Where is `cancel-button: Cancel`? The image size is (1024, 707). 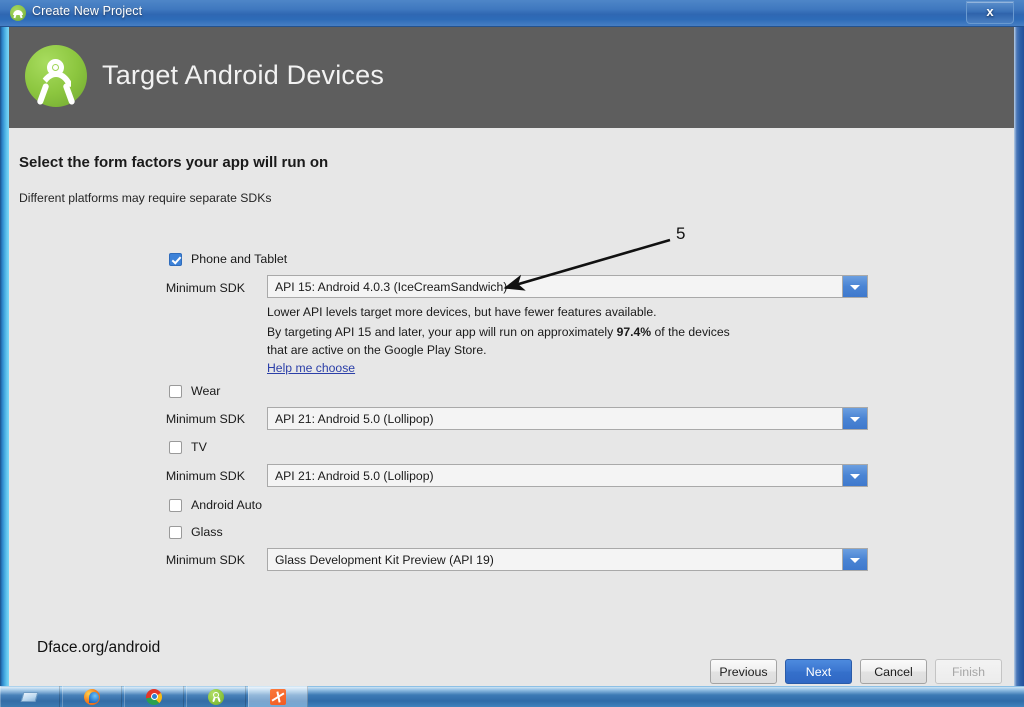 cancel-button: Cancel is located at coordinates (893, 671).